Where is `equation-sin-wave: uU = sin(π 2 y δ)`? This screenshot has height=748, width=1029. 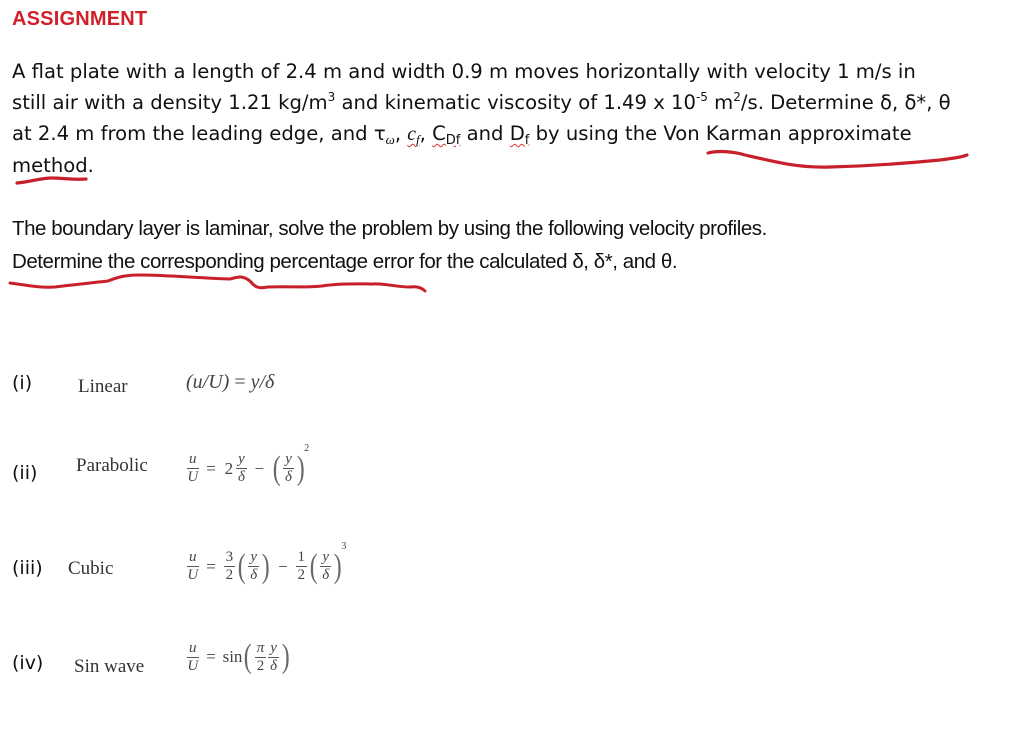 equation-sin-wave: uU = sin(π 2 y δ) is located at coordinates (238, 657).